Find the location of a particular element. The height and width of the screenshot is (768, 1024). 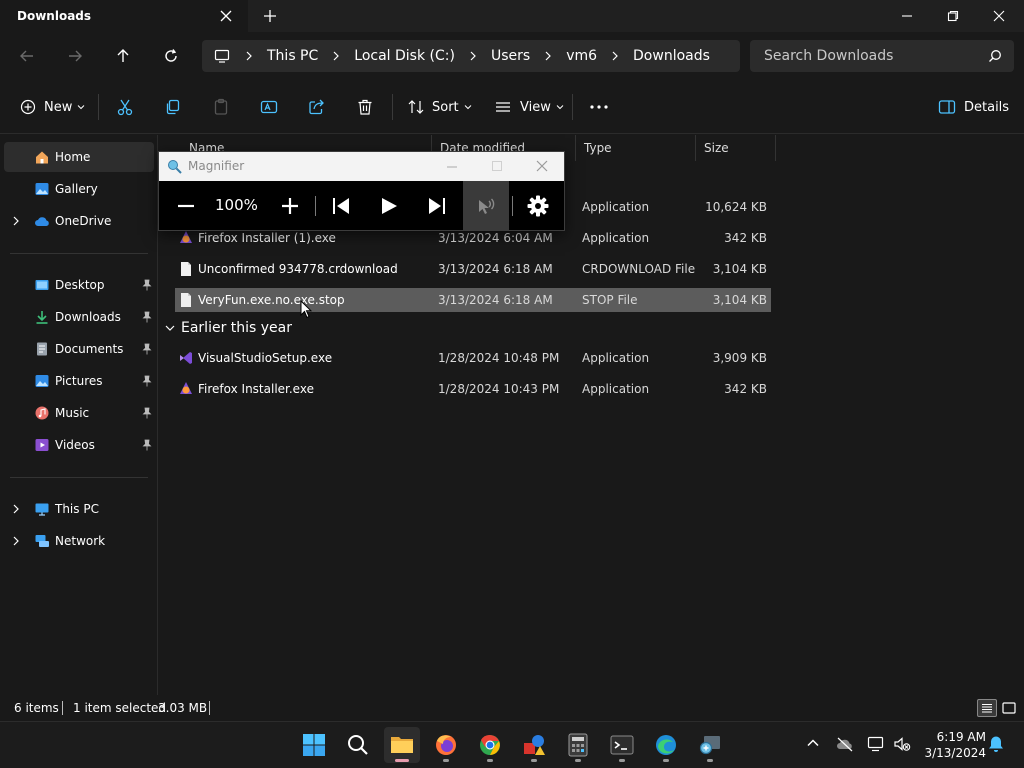

column-header-size: Size is located at coordinates (736, 148).